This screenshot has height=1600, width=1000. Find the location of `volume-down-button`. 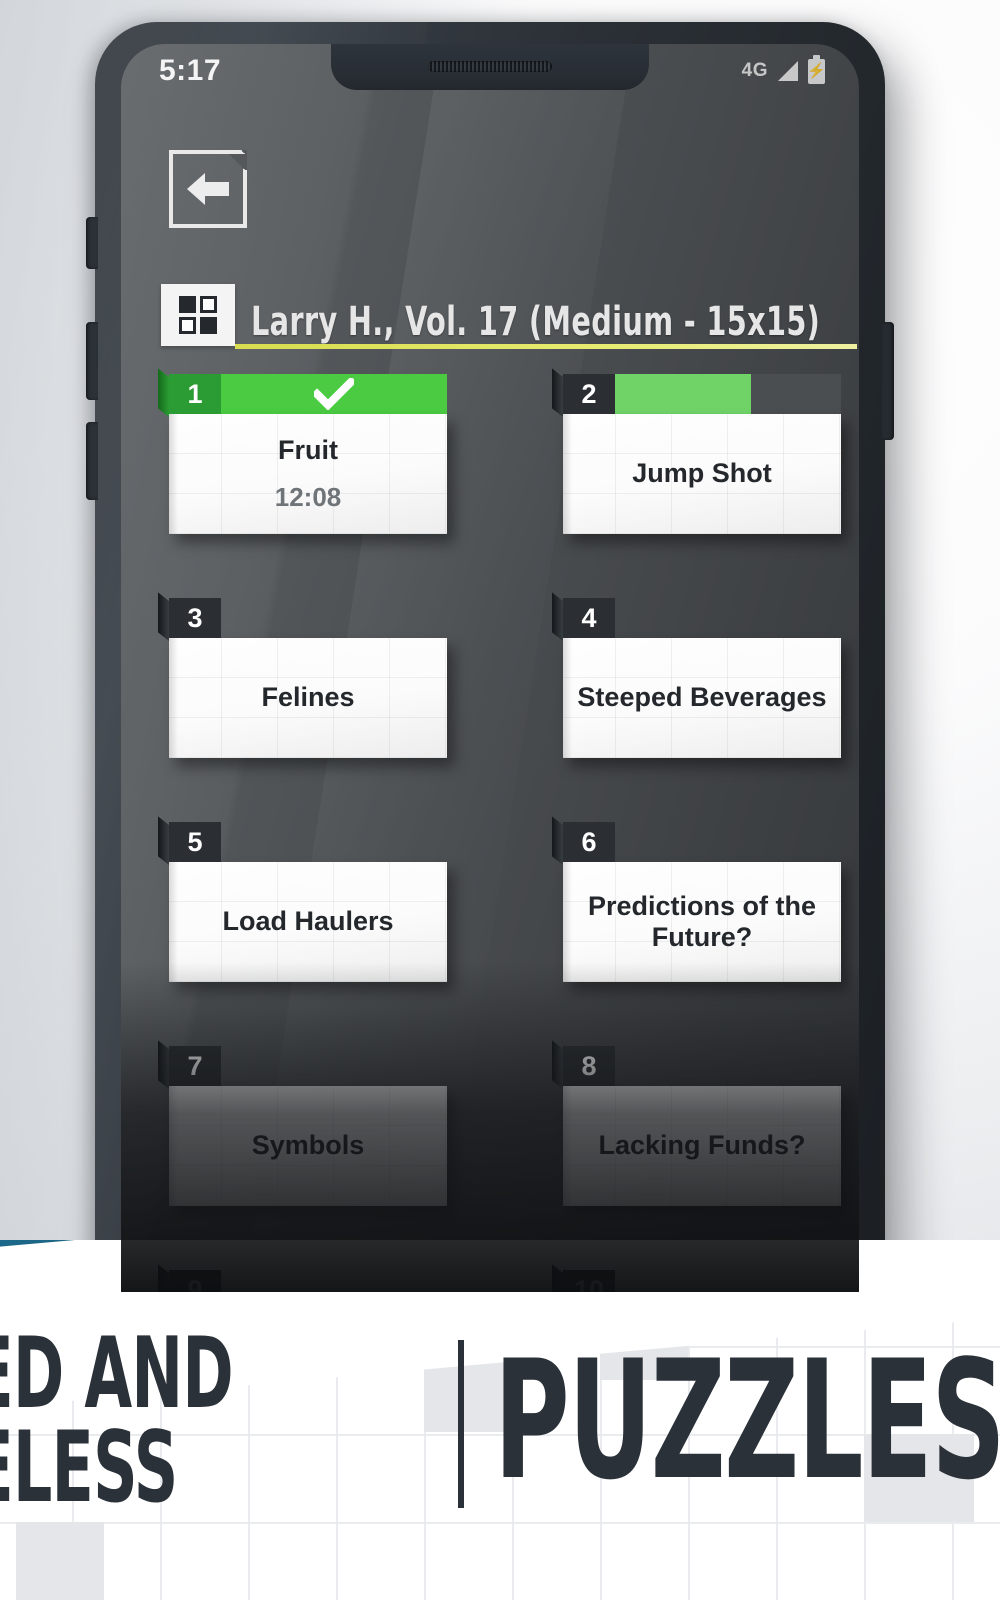

volume-down-button is located at coordinates (92, 461).